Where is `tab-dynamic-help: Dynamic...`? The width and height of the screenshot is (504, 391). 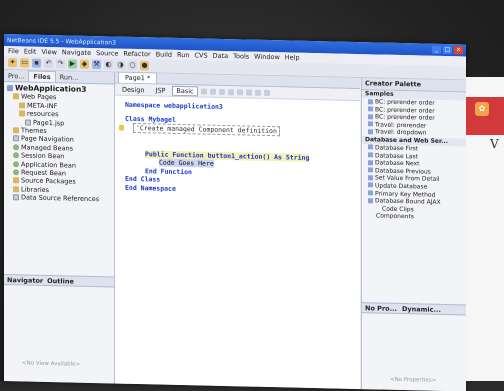 tab-dynamic-help: Dynamic... is located at coordinates (421, 309).